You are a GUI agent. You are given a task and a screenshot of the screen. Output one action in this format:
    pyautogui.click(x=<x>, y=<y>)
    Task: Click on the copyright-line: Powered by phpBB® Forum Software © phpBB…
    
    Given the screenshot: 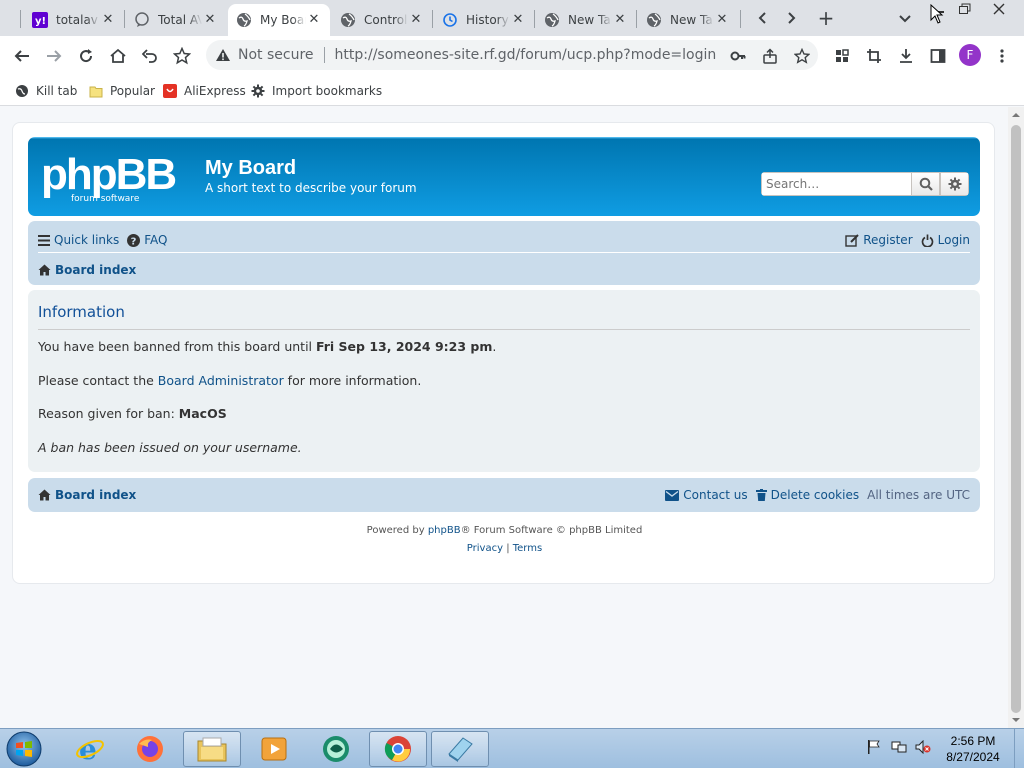 What is the action you would take?
    pyautogui.click(x=504, y=530)
    